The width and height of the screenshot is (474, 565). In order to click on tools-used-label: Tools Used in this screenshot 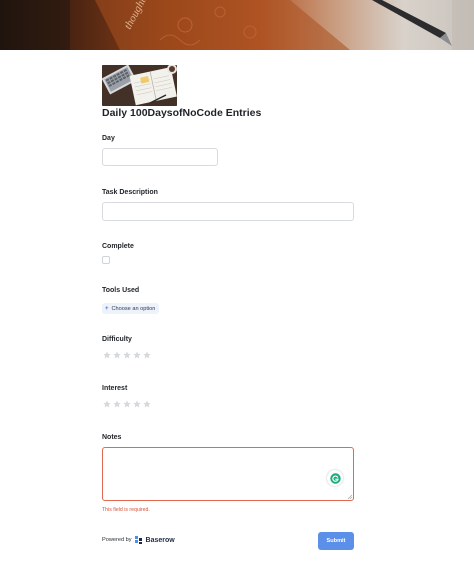, I will do `click(121, 290)`.